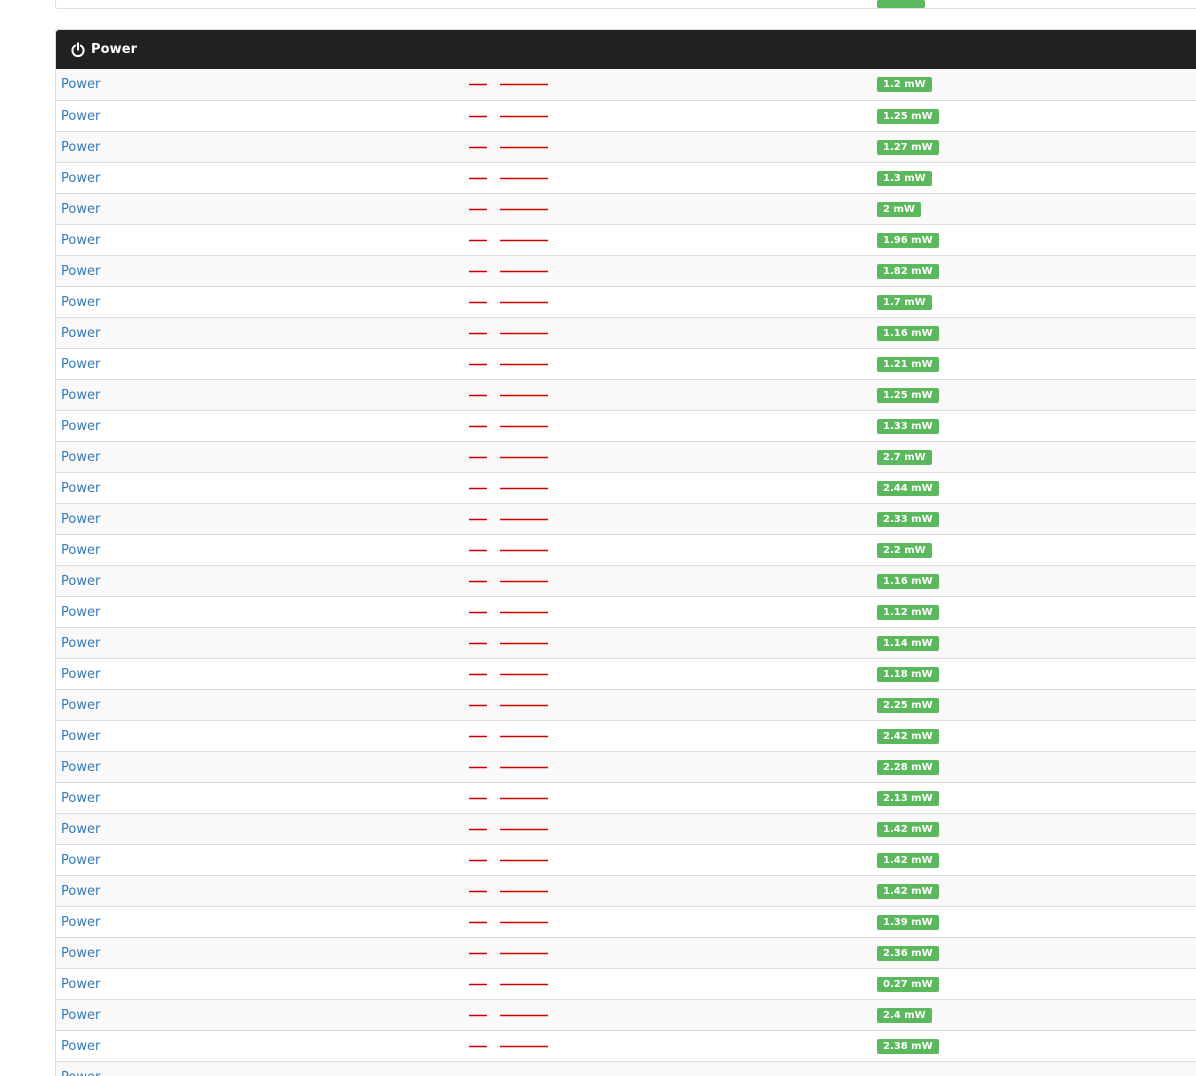 The width and height of the screenshot is (1196, 1076). Describe the element at coordinates (626, 487) in the screenshot. I see `sensor-row: Power 2.44 mW` at that location.